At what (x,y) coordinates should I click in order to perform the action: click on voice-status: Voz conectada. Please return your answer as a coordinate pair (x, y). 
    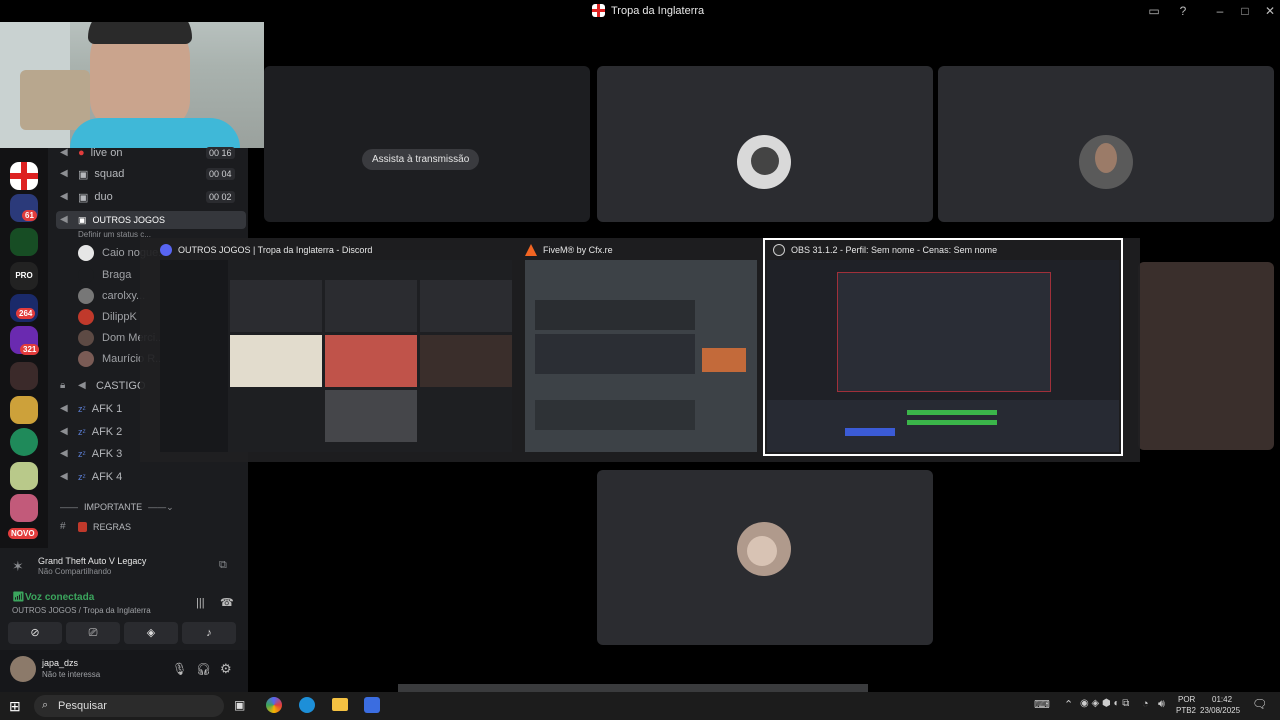
    Looking at the image, I should click on (59, 597).